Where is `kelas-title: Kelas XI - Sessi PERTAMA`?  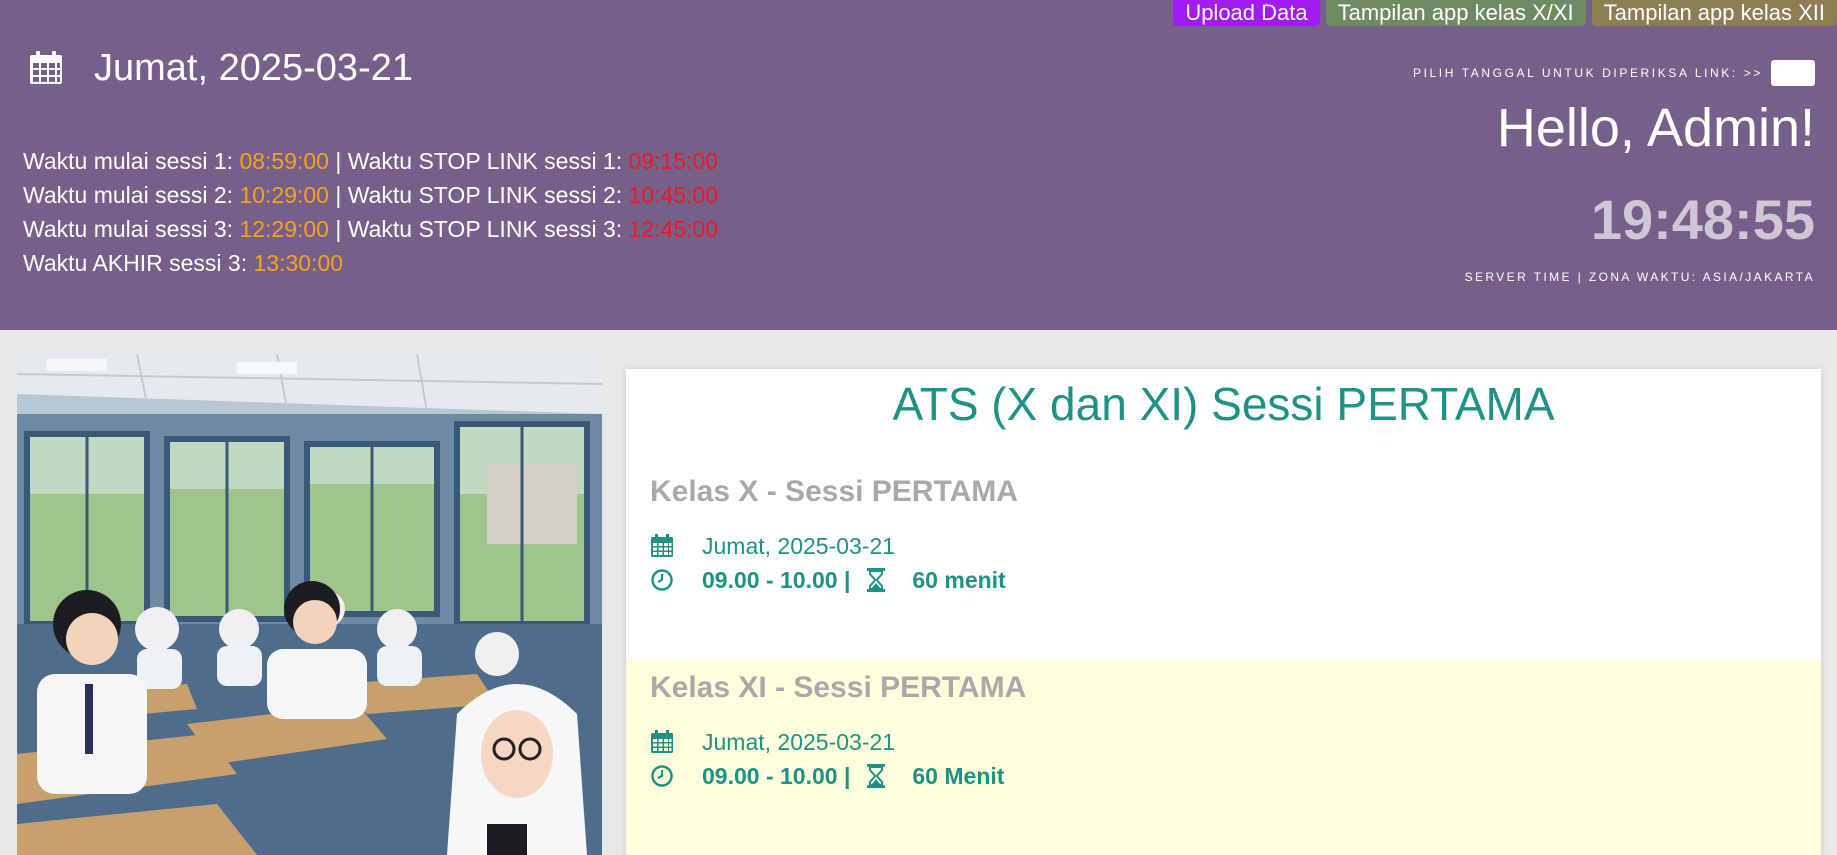 kelas-title: Kelas XI - Sessi PERTAMA is located at coordinates (838, 687).